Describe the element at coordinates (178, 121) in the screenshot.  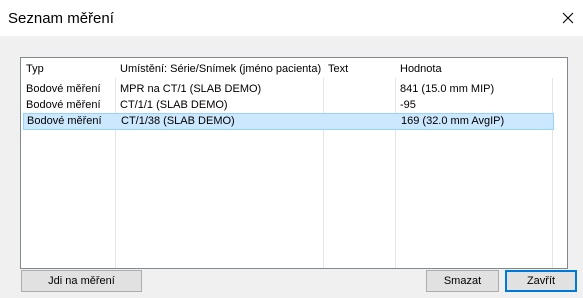
I see `row-location: CT/1/38 (SLAB DEMO)` at that location.